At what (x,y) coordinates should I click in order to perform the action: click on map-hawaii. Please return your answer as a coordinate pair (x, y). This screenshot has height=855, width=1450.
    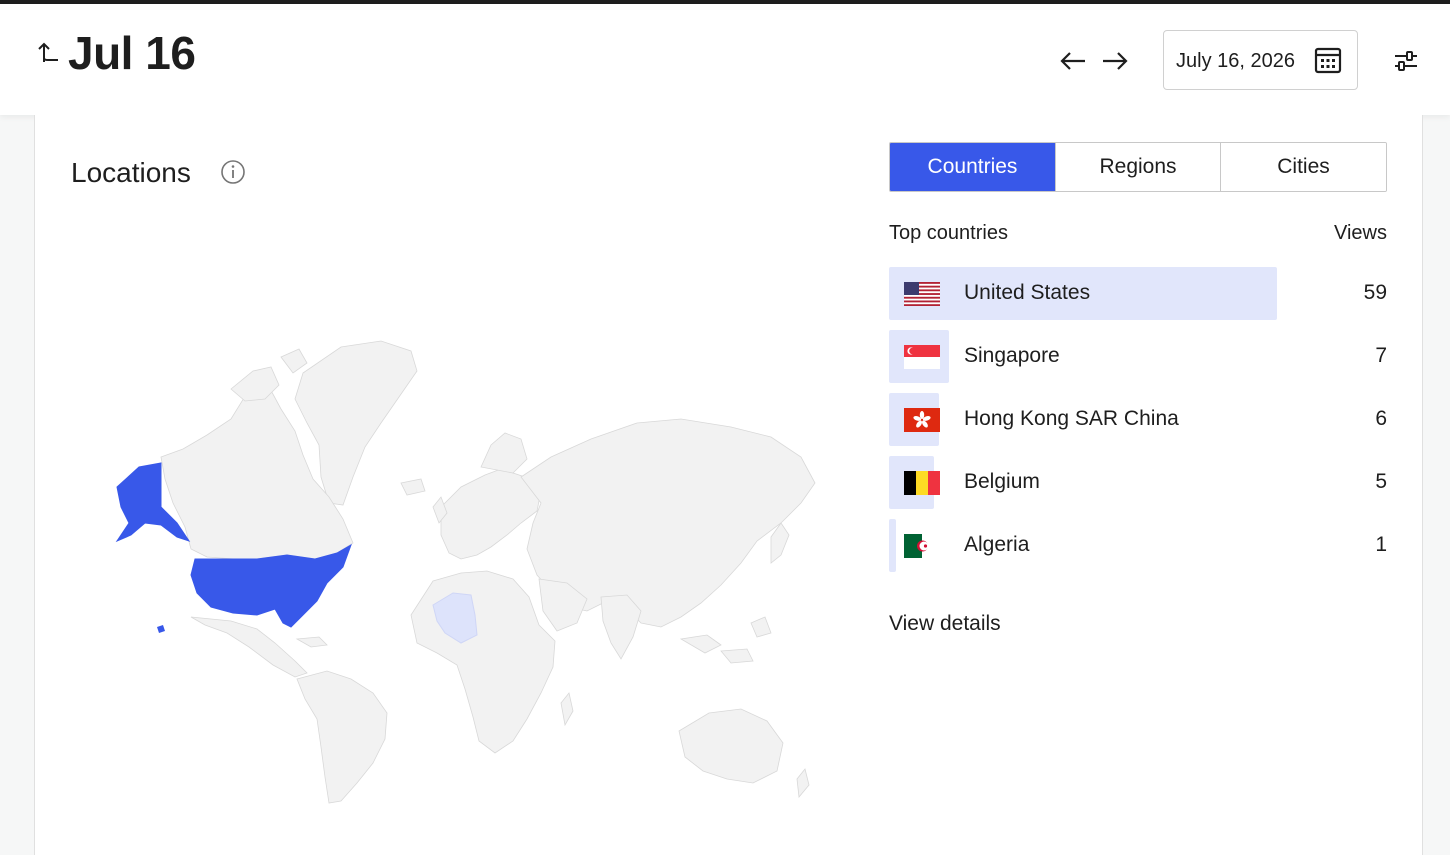
    Looking at the image, I should click on (161, 629).